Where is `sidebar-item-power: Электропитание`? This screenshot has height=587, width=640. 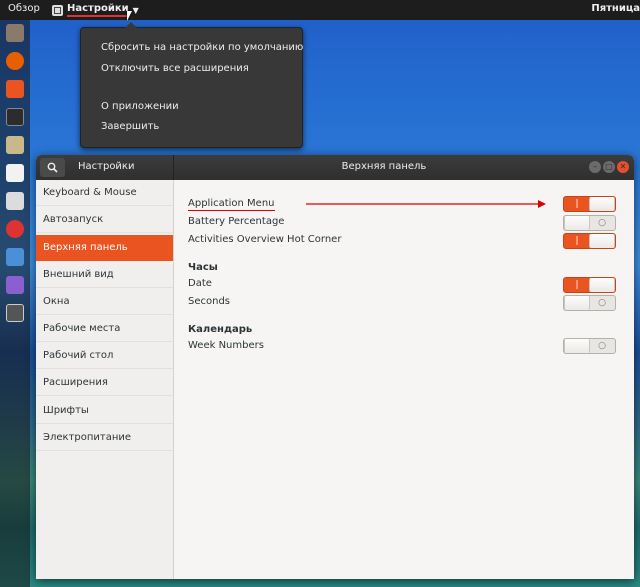 sidebar-item-power: Электропитание is located at coordinates (104, 438).